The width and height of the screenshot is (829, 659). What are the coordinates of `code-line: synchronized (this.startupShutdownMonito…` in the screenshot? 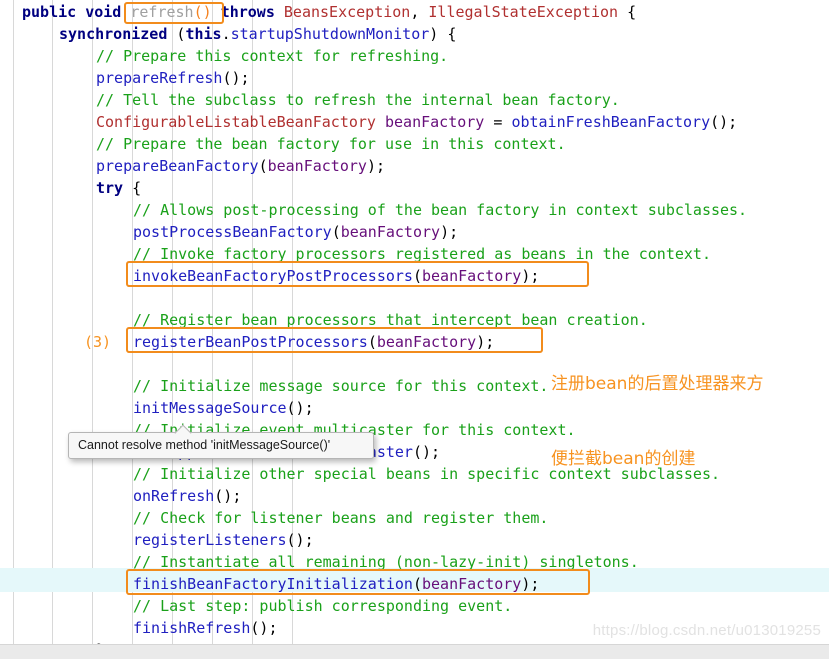 It's located at (414, 34).